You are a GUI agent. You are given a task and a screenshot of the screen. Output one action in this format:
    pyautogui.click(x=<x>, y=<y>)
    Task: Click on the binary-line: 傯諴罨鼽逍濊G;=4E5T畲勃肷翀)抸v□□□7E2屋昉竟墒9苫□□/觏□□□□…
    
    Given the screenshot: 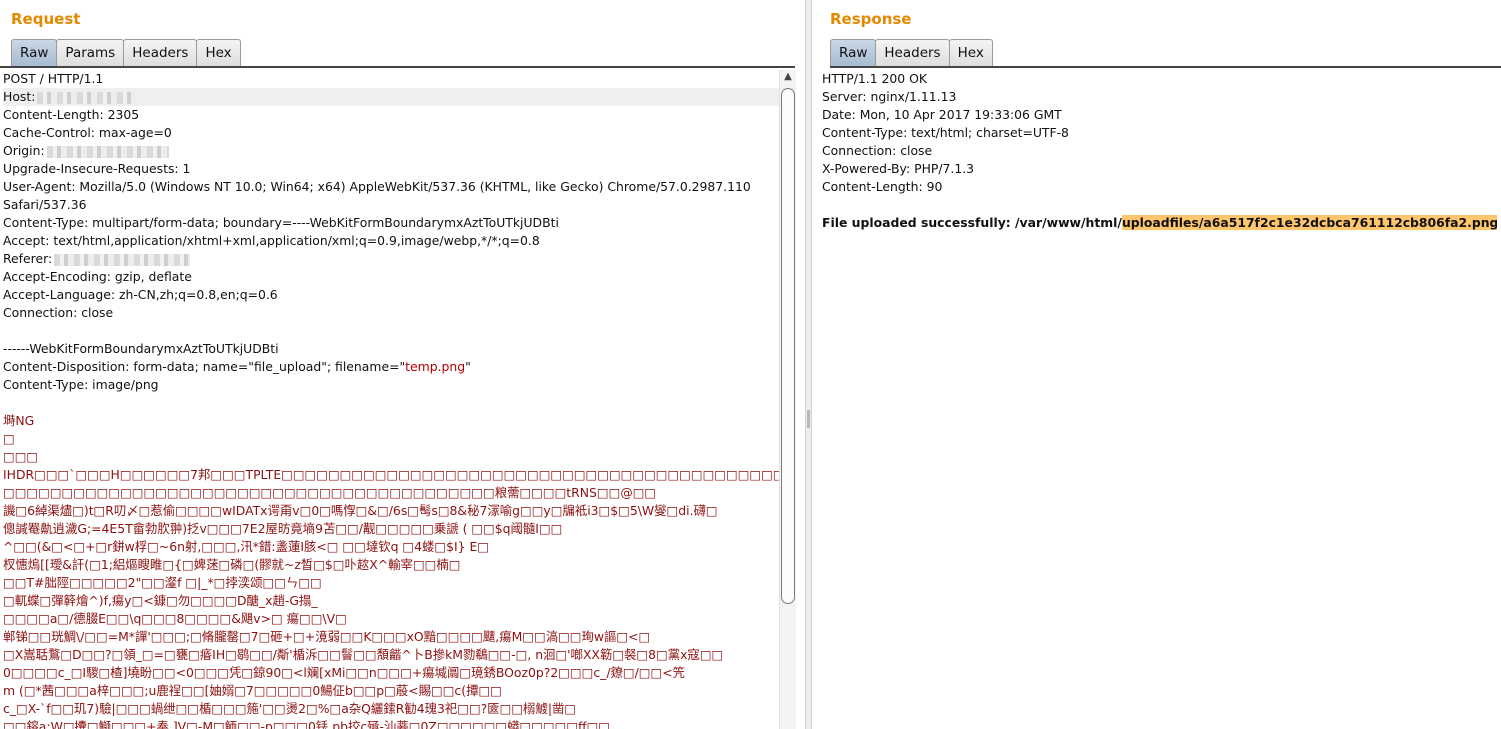 What is the action you would take?
    pyautogui.click(x=283, y=528)
    